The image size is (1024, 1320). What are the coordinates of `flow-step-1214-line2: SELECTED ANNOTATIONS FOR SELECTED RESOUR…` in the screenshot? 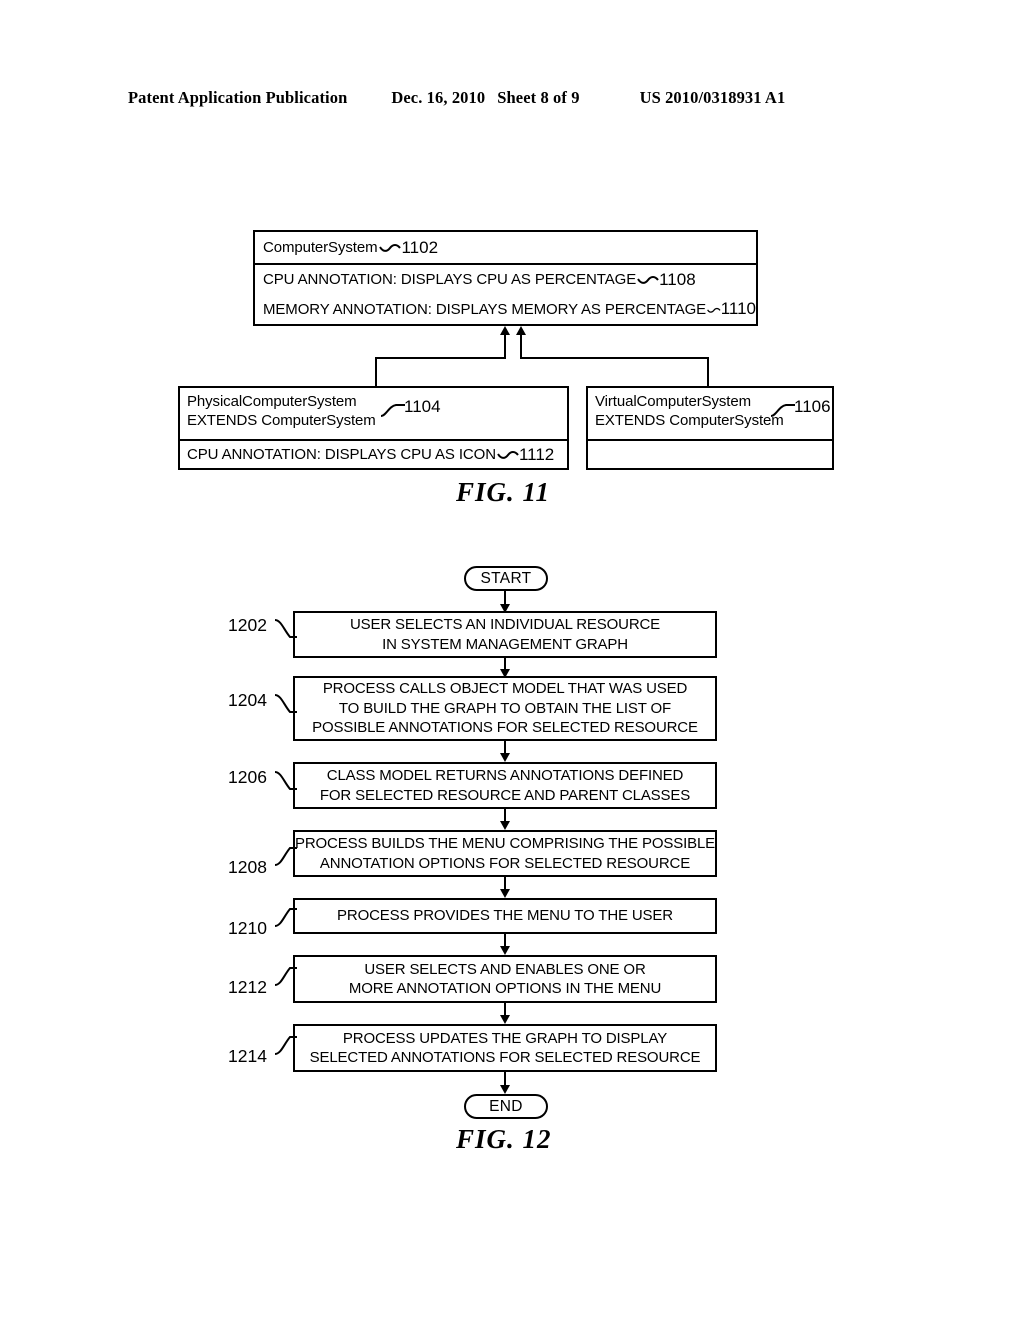 It's located at (505, 1057).